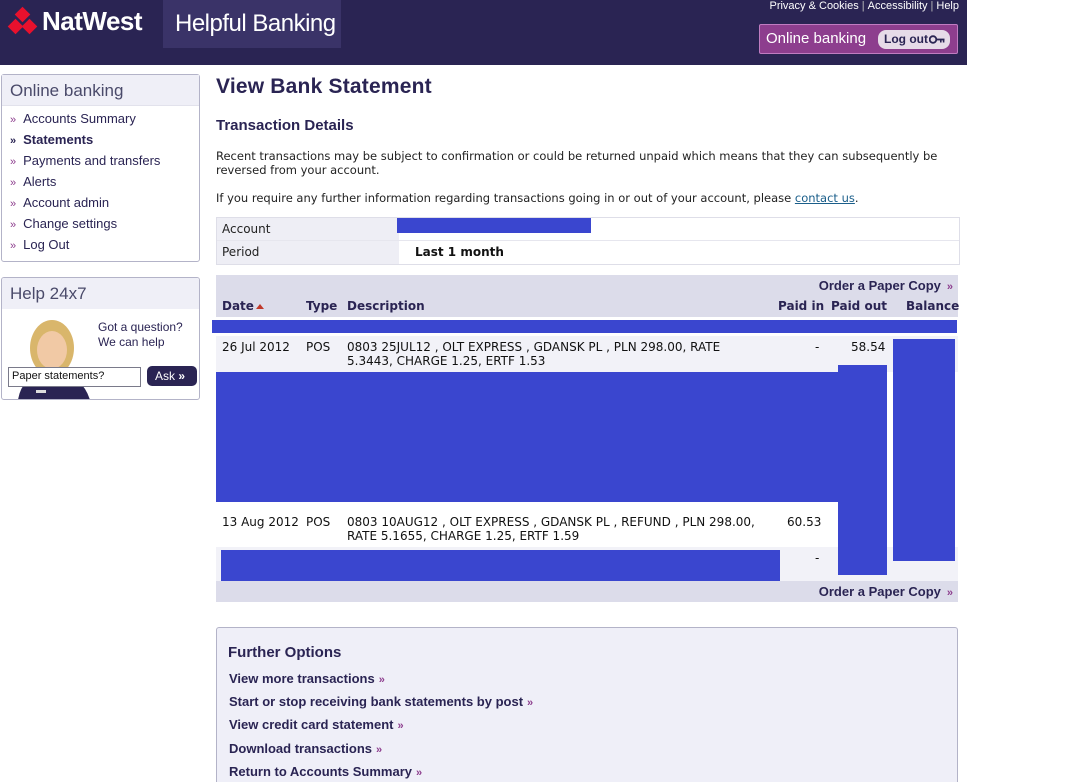 This screenshot has width=1089, height=782. I want to click on account-value, so click(678, 229).